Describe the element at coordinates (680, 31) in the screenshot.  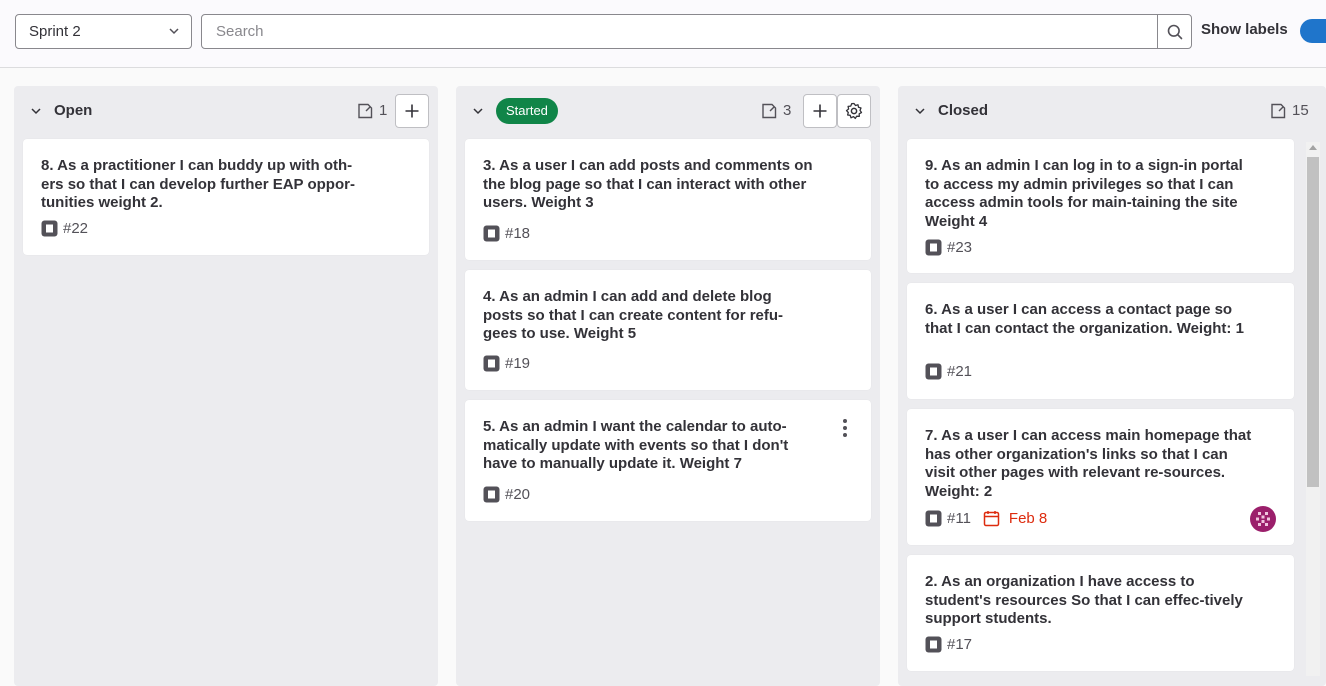
I see `search-input` at that location.